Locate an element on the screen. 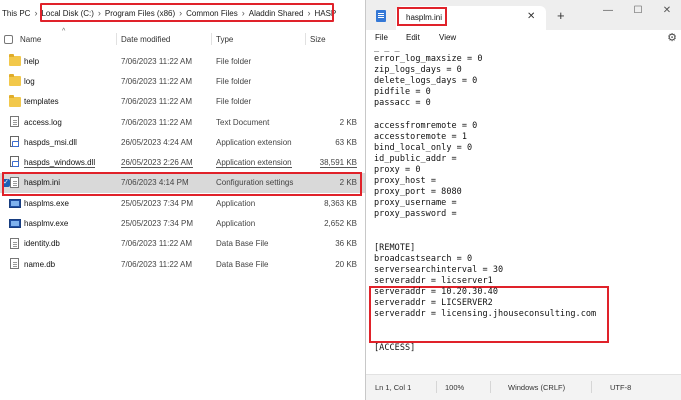  new-tab-icon: + is located at coordinates (561, 15).